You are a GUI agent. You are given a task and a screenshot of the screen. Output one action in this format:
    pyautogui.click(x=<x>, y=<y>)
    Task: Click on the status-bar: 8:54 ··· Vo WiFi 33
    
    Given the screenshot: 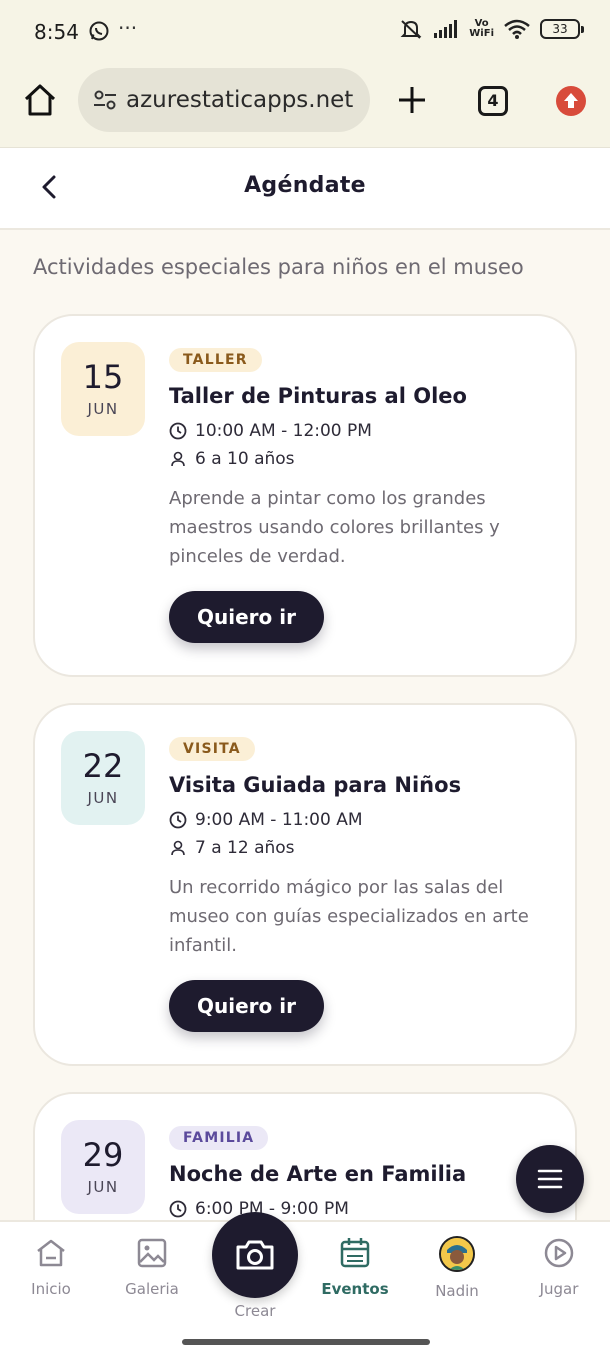 What is the action you would take?
    pyautogui.click(x=305, y=31)
    